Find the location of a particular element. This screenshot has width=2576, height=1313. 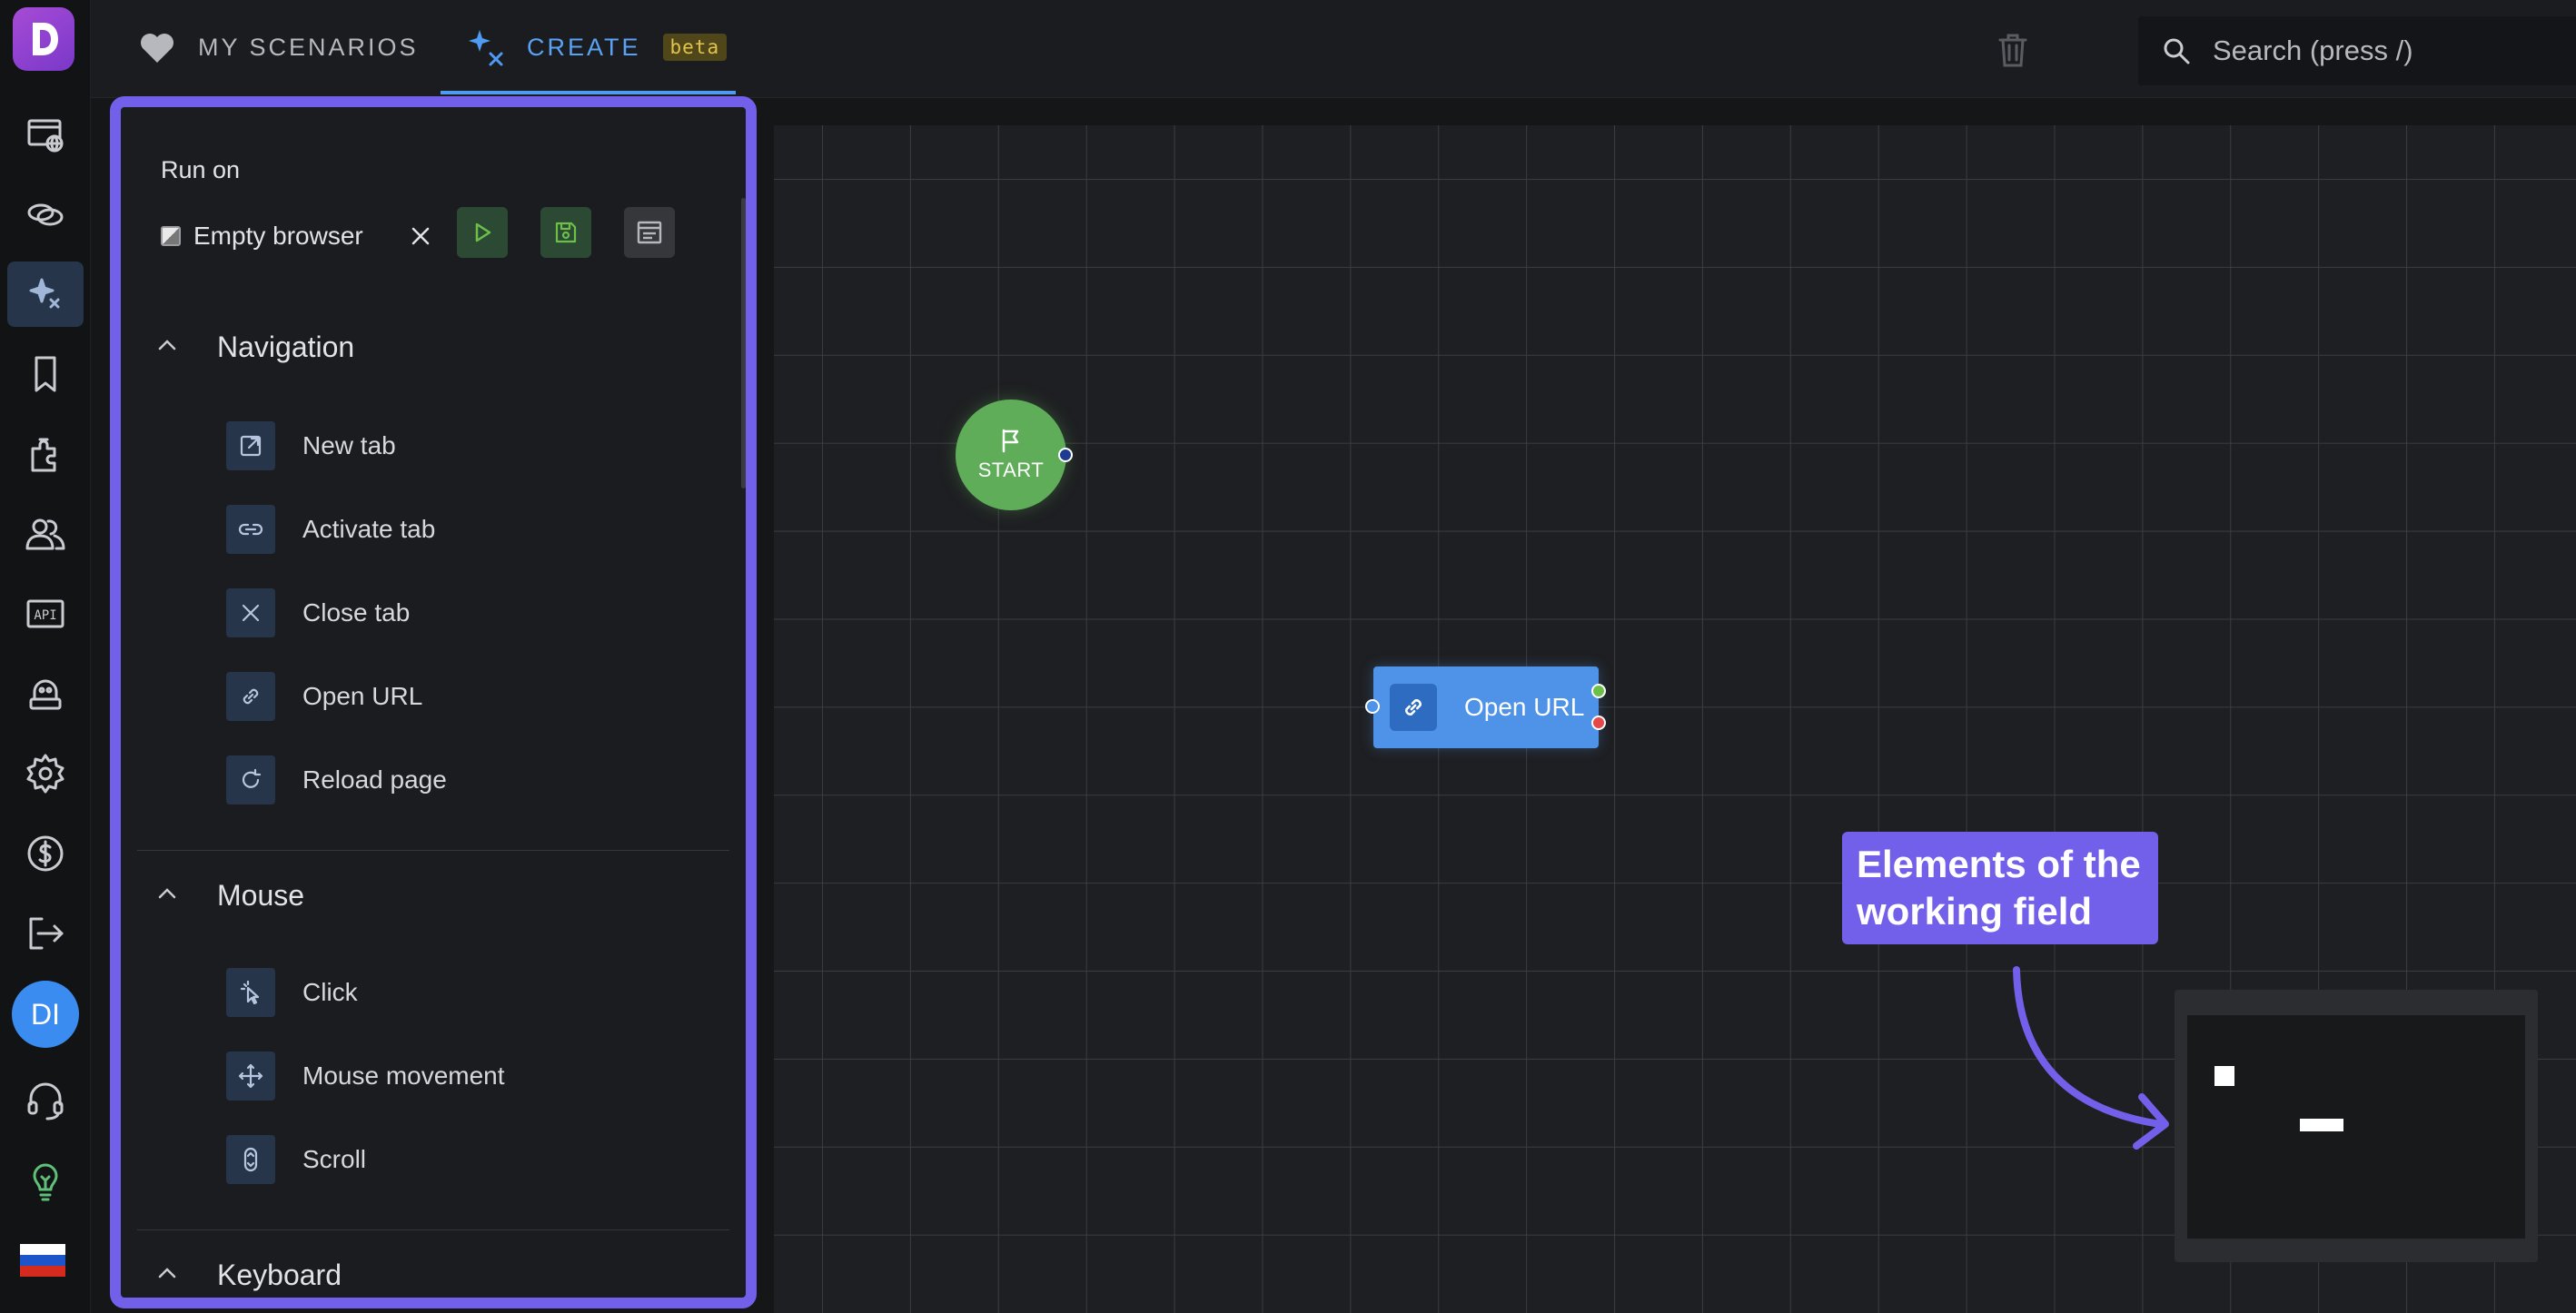

action-scroll: Scroll is located at coordinates (462, 1159).